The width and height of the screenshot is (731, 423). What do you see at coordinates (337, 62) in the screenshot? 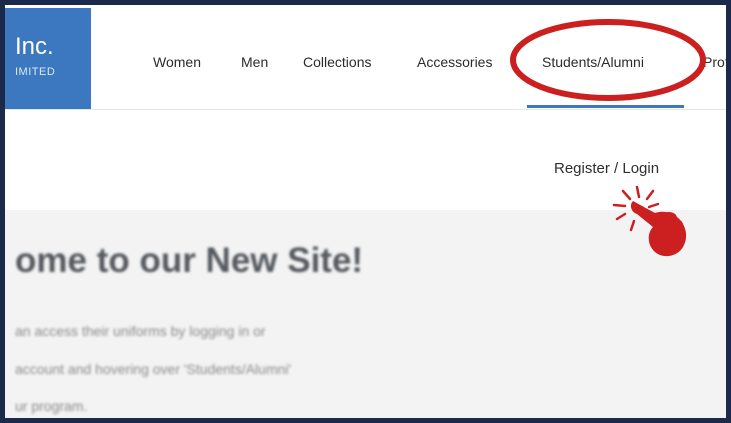
I see `nav-item-collections: Collections` at bounding box center [337, 62].